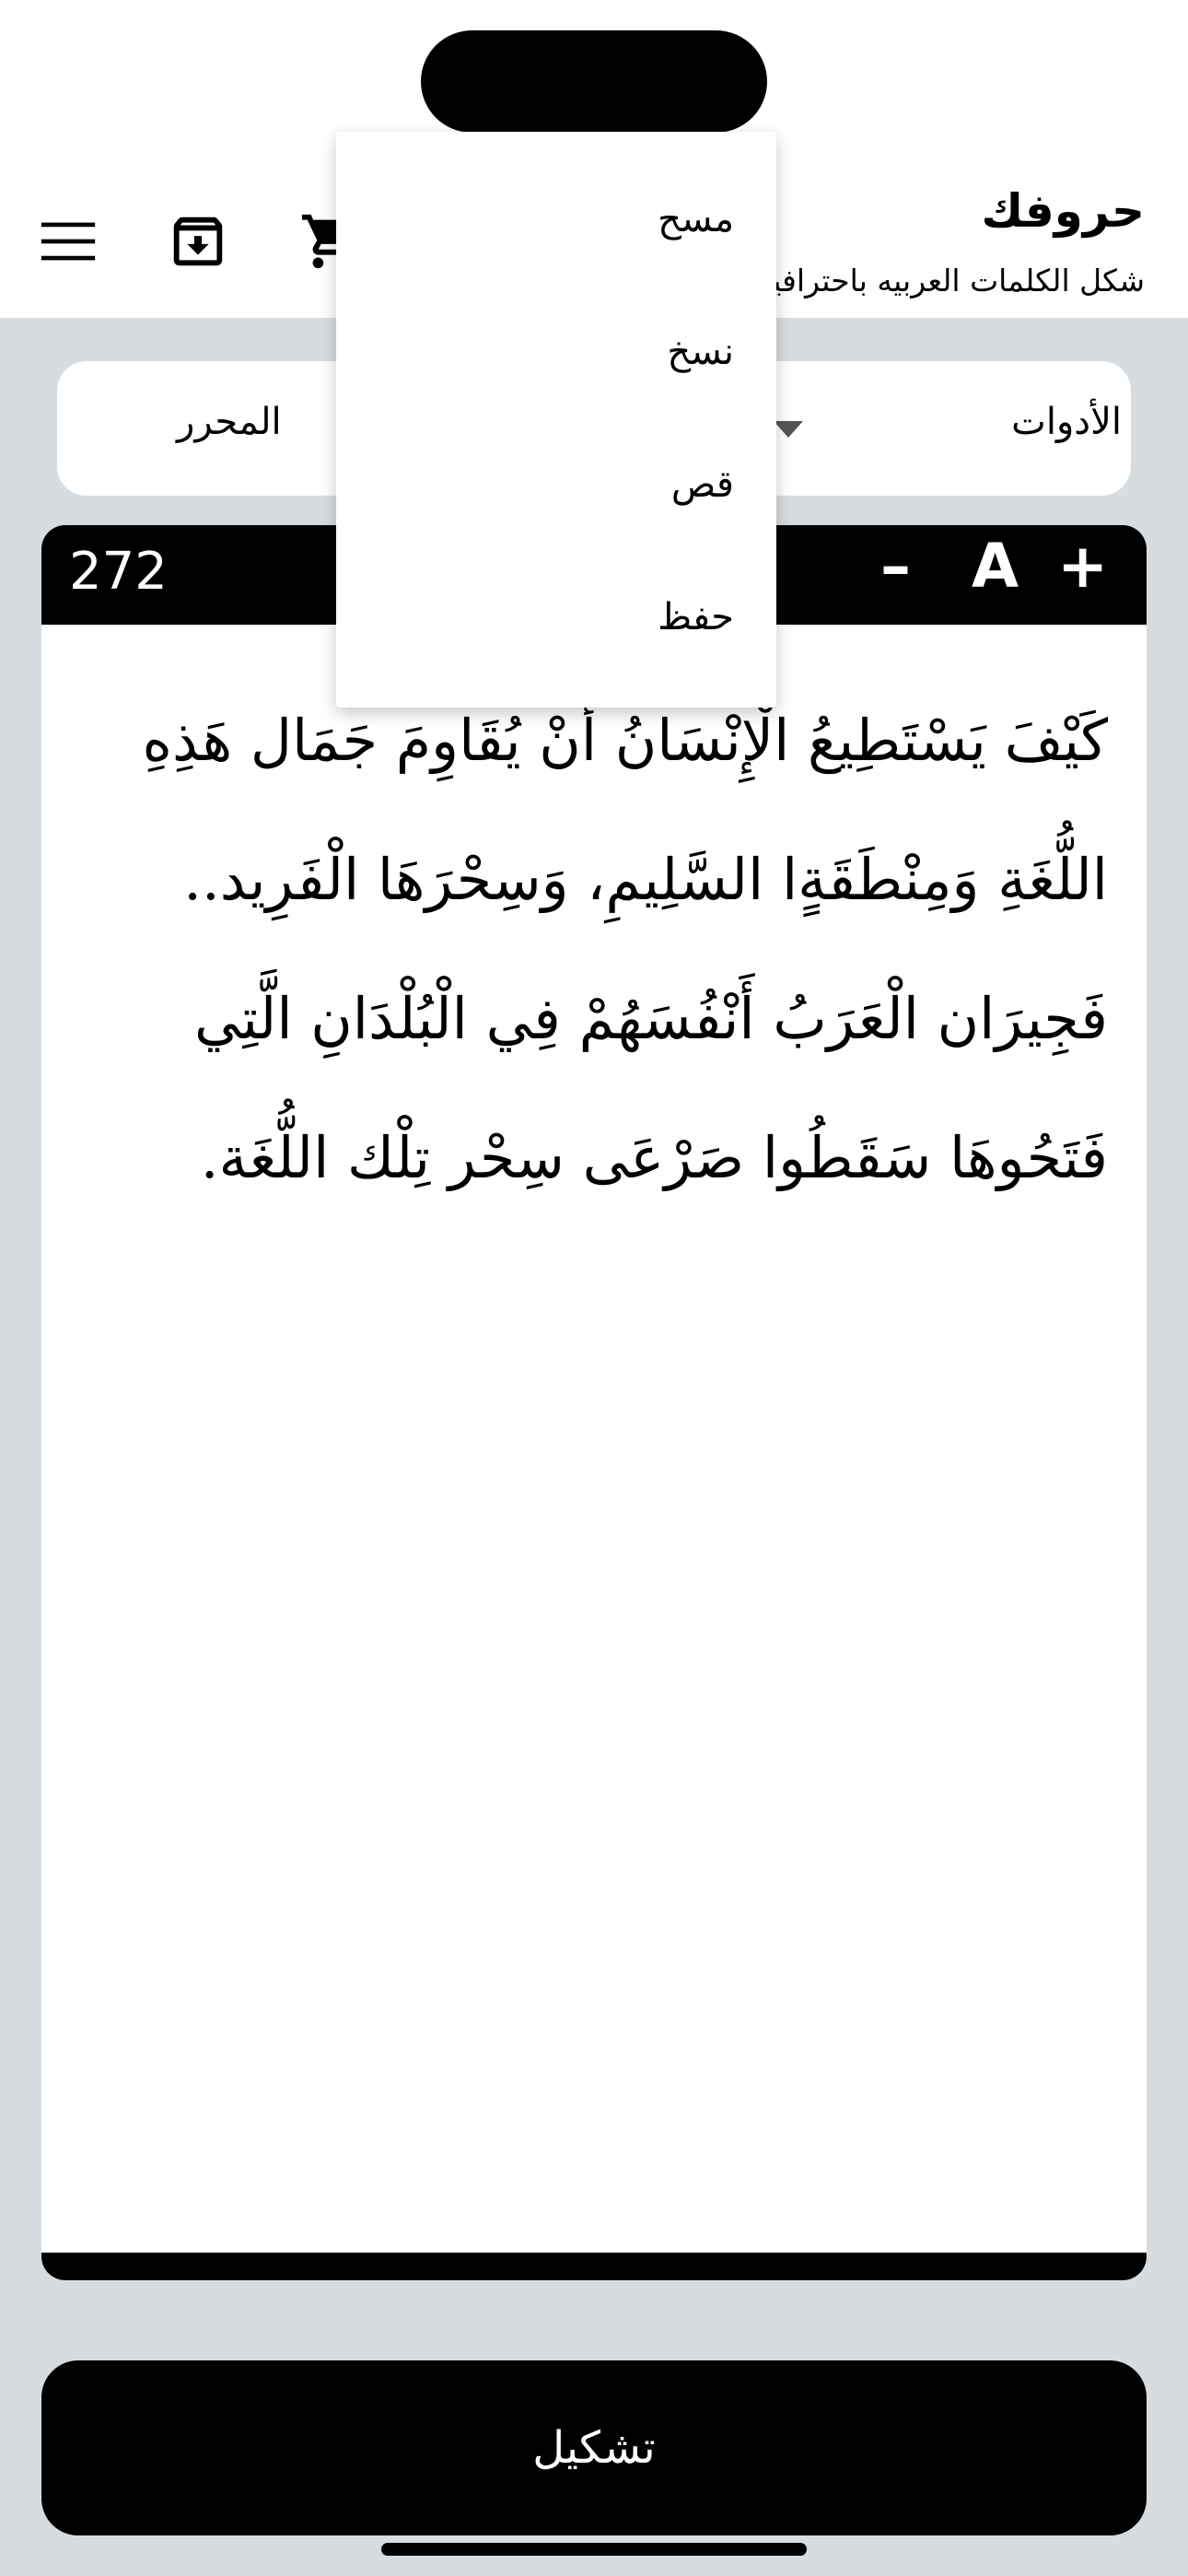 The image size is (1188, 2576). Describe the element at coordinates (700, 352) in the screenshot. I see `menu-item-copy: نسخ` at that location.